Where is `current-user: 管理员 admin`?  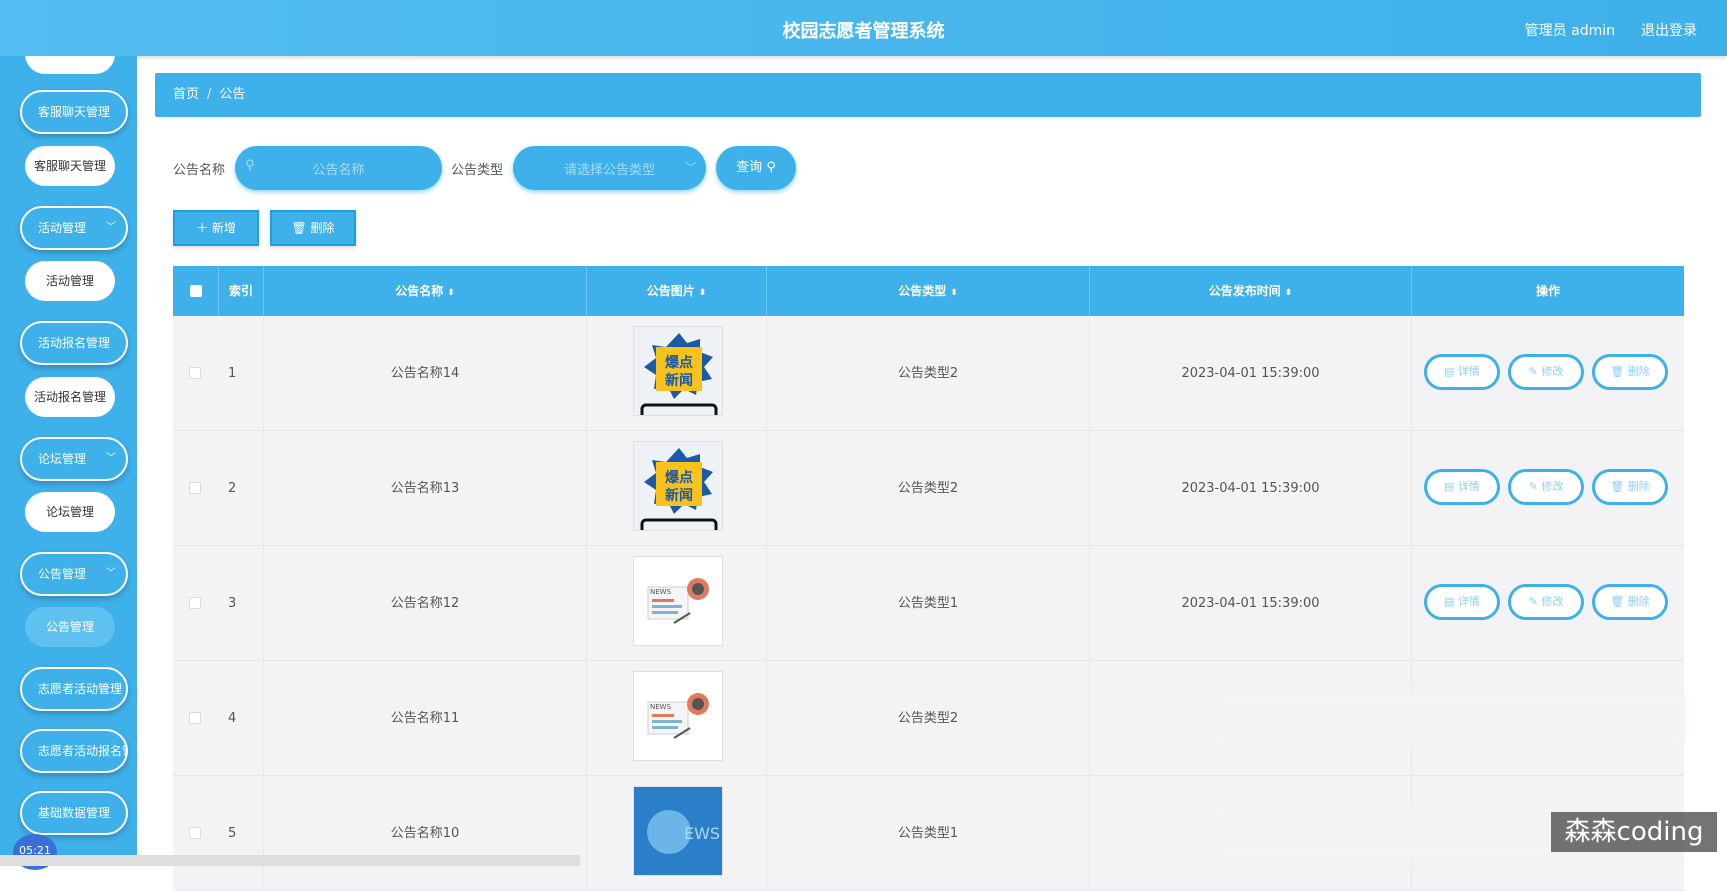 current-user: 管理员 admin is located at coordinates (1569, 31).